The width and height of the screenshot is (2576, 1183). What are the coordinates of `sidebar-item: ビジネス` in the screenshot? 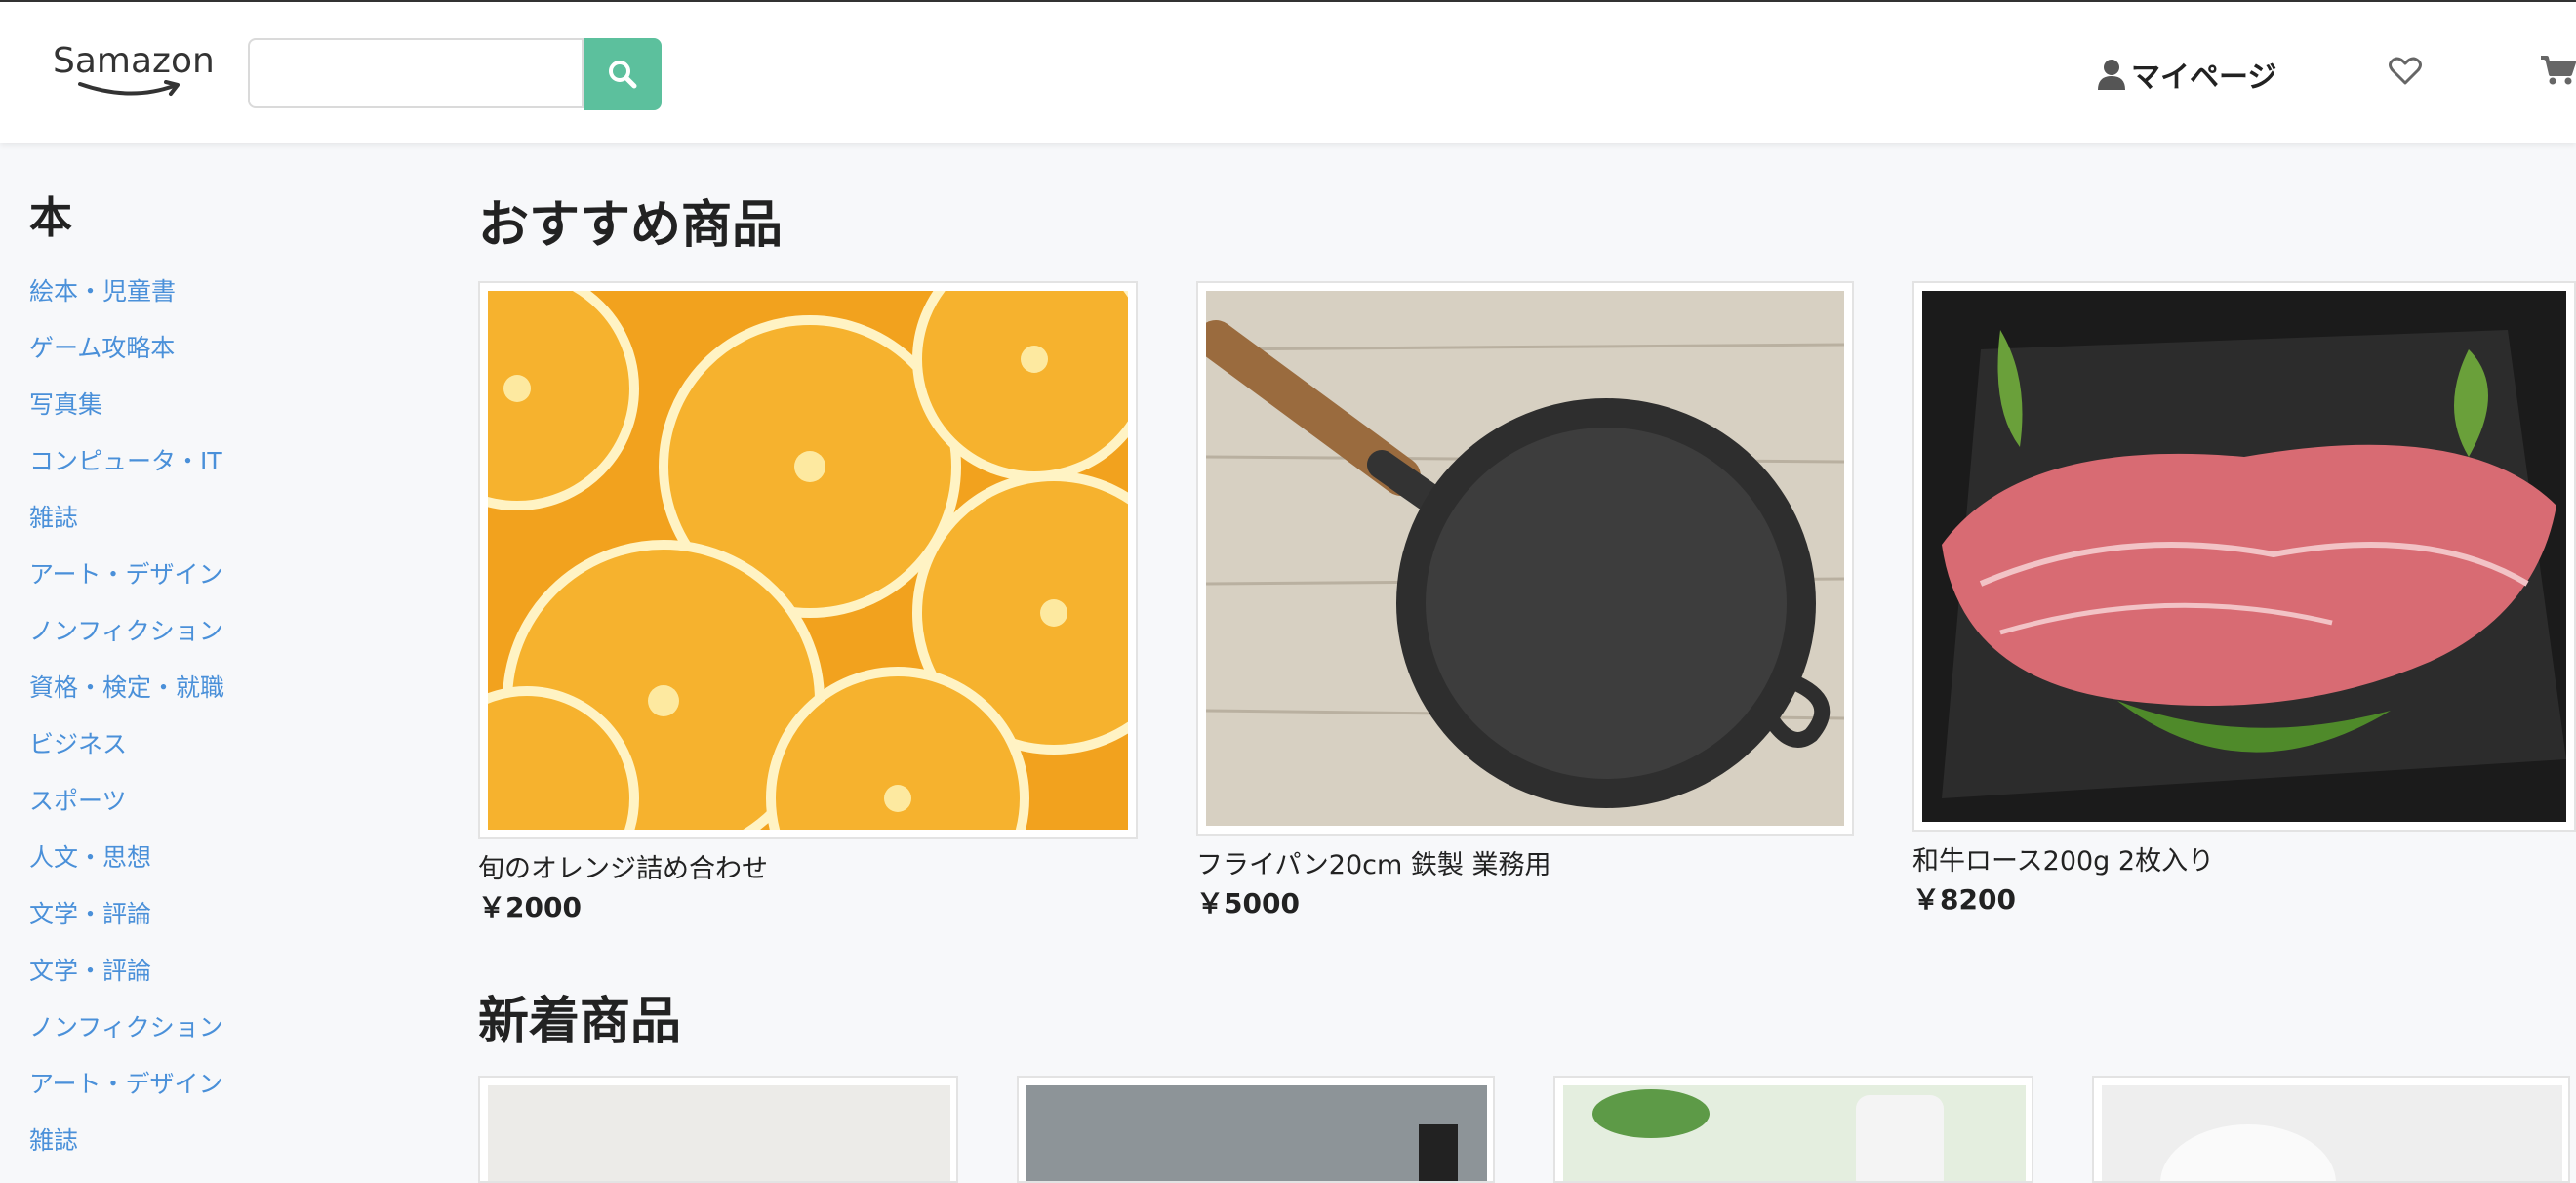 It's located at (224, 744).